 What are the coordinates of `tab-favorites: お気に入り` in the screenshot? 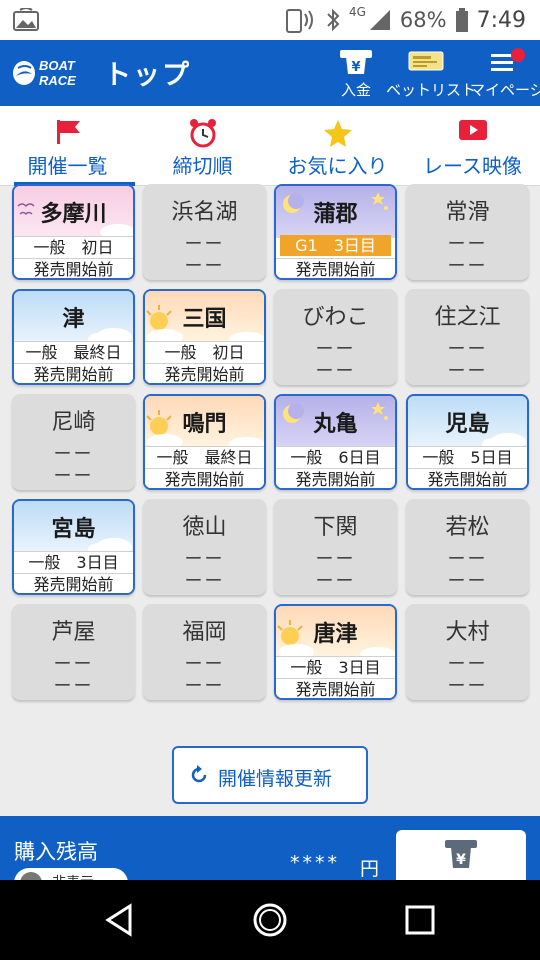 It's located at (337, 146).